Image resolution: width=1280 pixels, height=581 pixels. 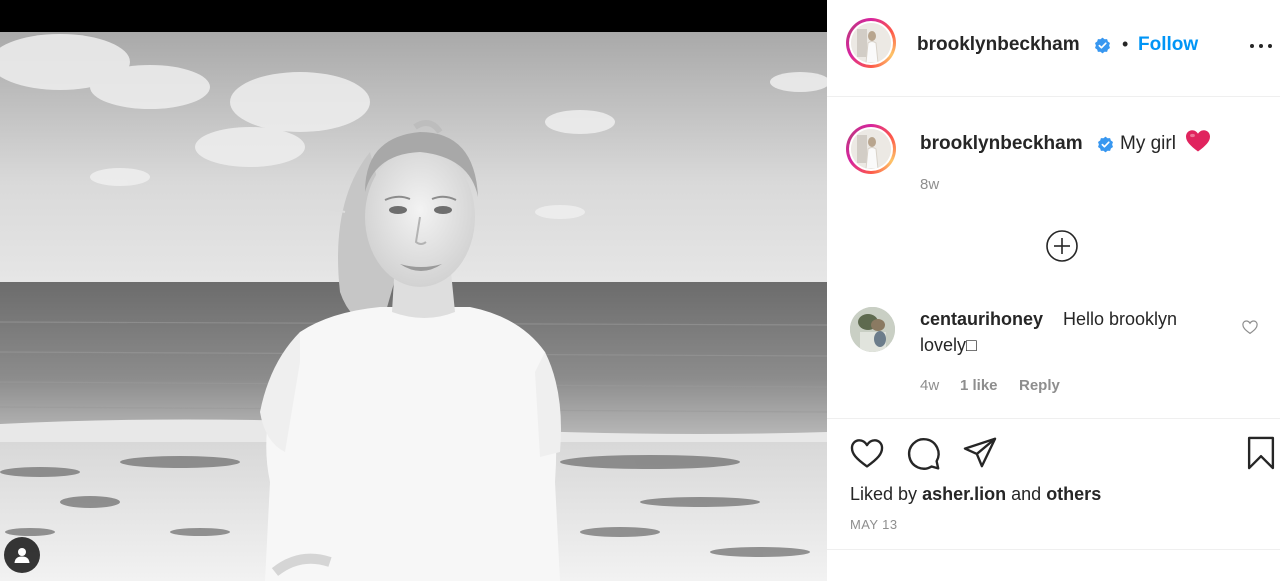 I want to click on comment-timestamp: 4w, so click(x=930, y=385).